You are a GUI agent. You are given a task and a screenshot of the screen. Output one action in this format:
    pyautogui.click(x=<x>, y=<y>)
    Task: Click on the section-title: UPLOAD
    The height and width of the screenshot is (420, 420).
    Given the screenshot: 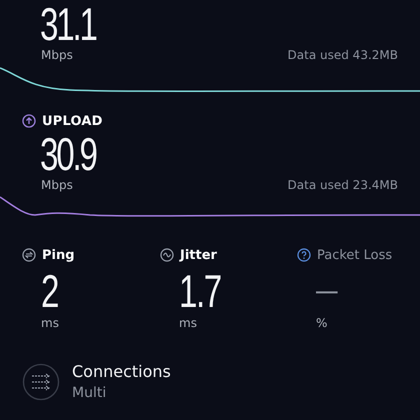 What is the action you would take?
    pyautogui.click(x=72, y=121)
    